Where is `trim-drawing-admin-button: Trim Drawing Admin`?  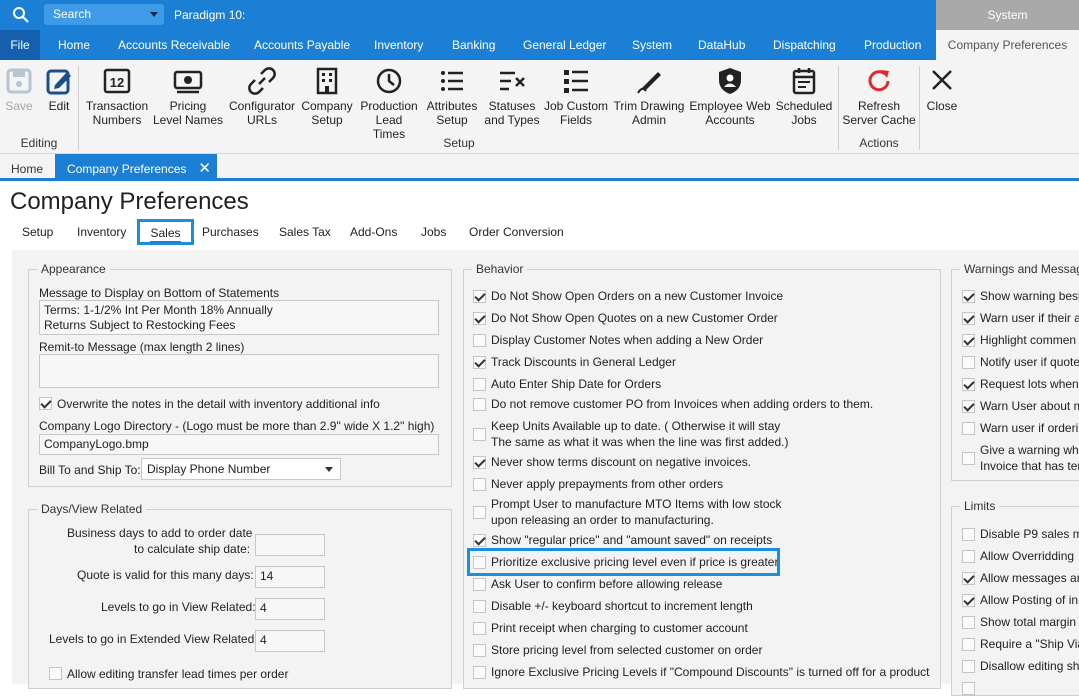 trim-drawing-admin-button: Trim Drawing Admin is located at coordinates (649, 96).